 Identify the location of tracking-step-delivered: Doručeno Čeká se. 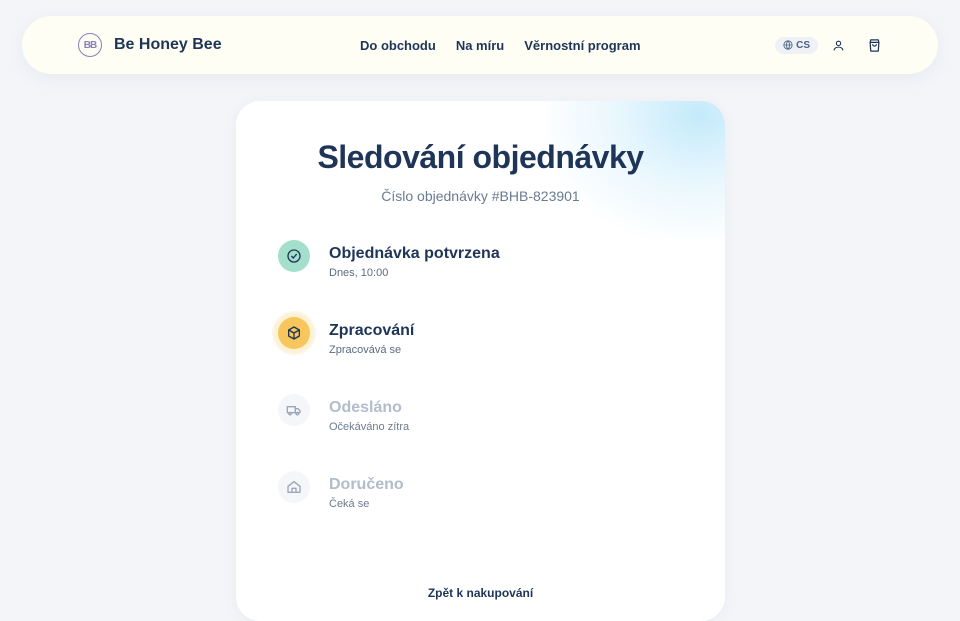
(341, 490).